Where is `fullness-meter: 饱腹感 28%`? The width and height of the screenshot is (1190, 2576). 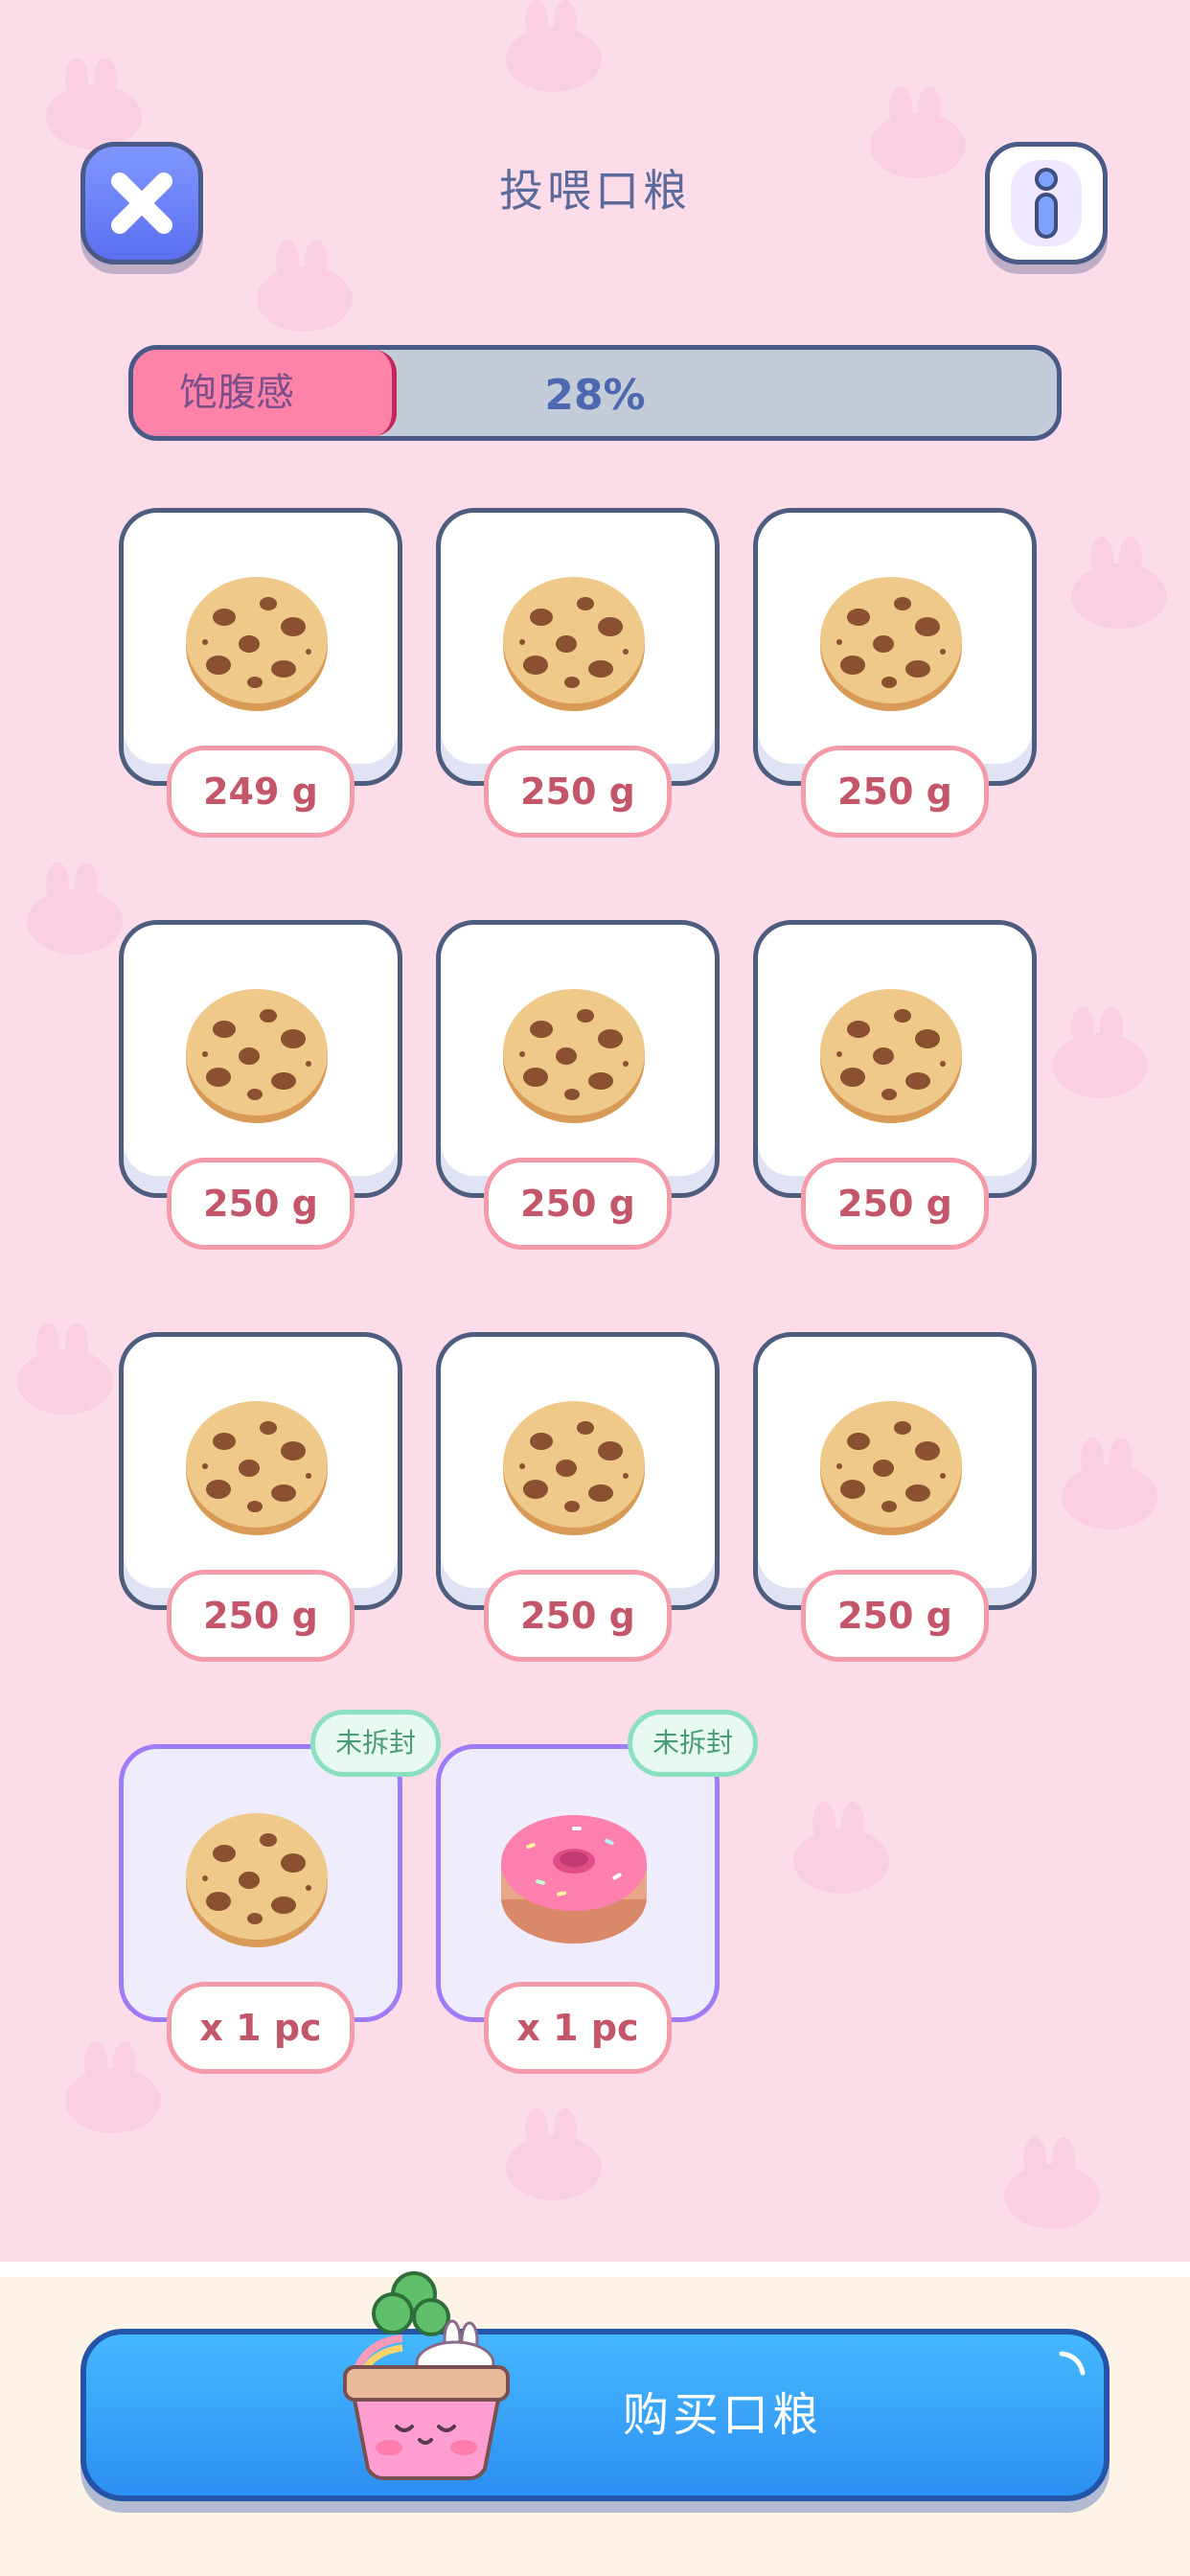 fullness-meter: 饱腹感 28% is located at coordinates (595, 393).